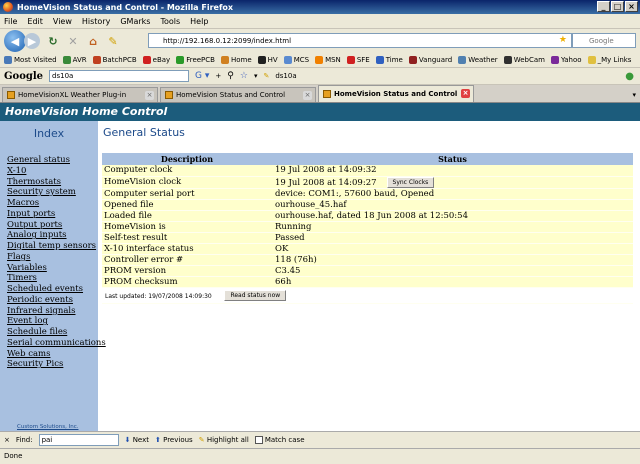 The width and height of the screenshot is (640, 464). I want to click on bookmark-menu-icon: ▾, so click(256, 76).